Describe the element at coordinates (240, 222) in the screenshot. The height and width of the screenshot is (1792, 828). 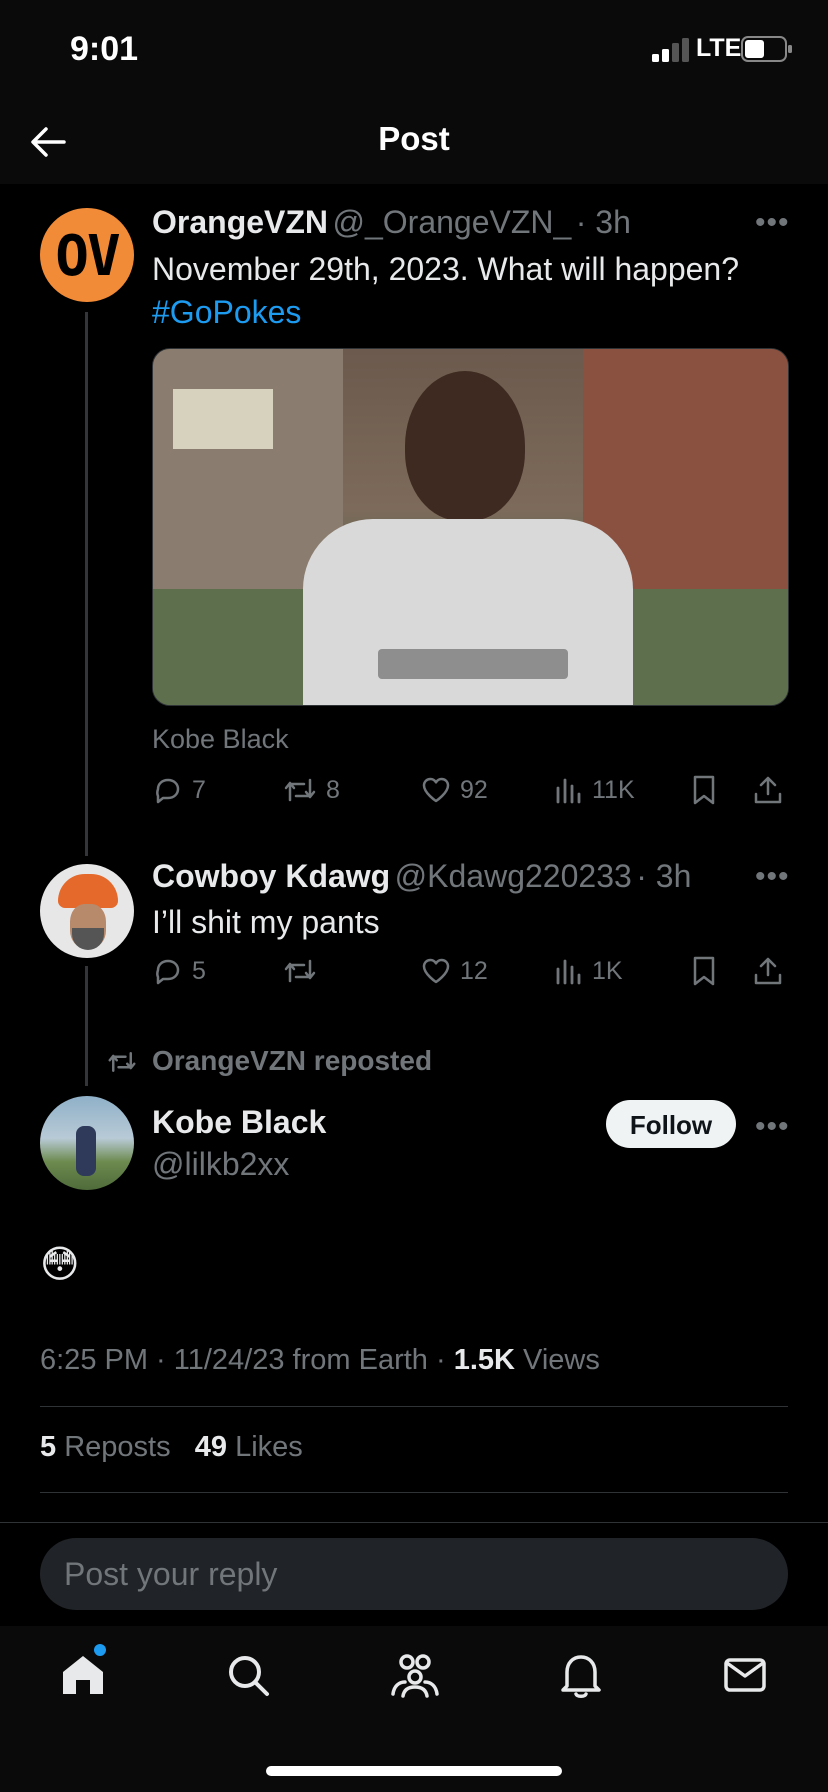
I see `author-name: OrangeVZN` at that location.